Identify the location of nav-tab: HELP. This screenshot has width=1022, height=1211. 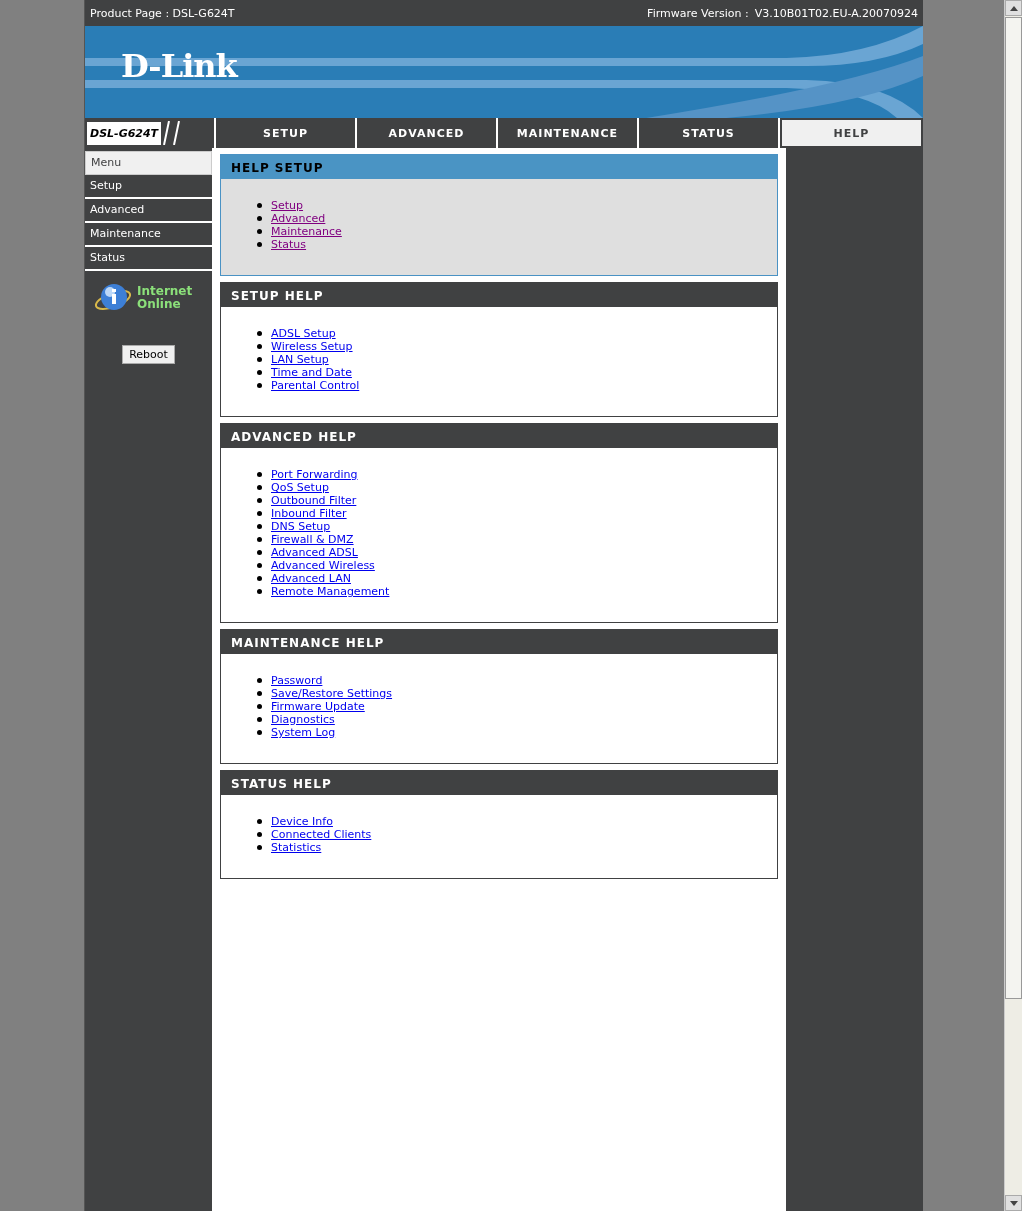
(851, 133).